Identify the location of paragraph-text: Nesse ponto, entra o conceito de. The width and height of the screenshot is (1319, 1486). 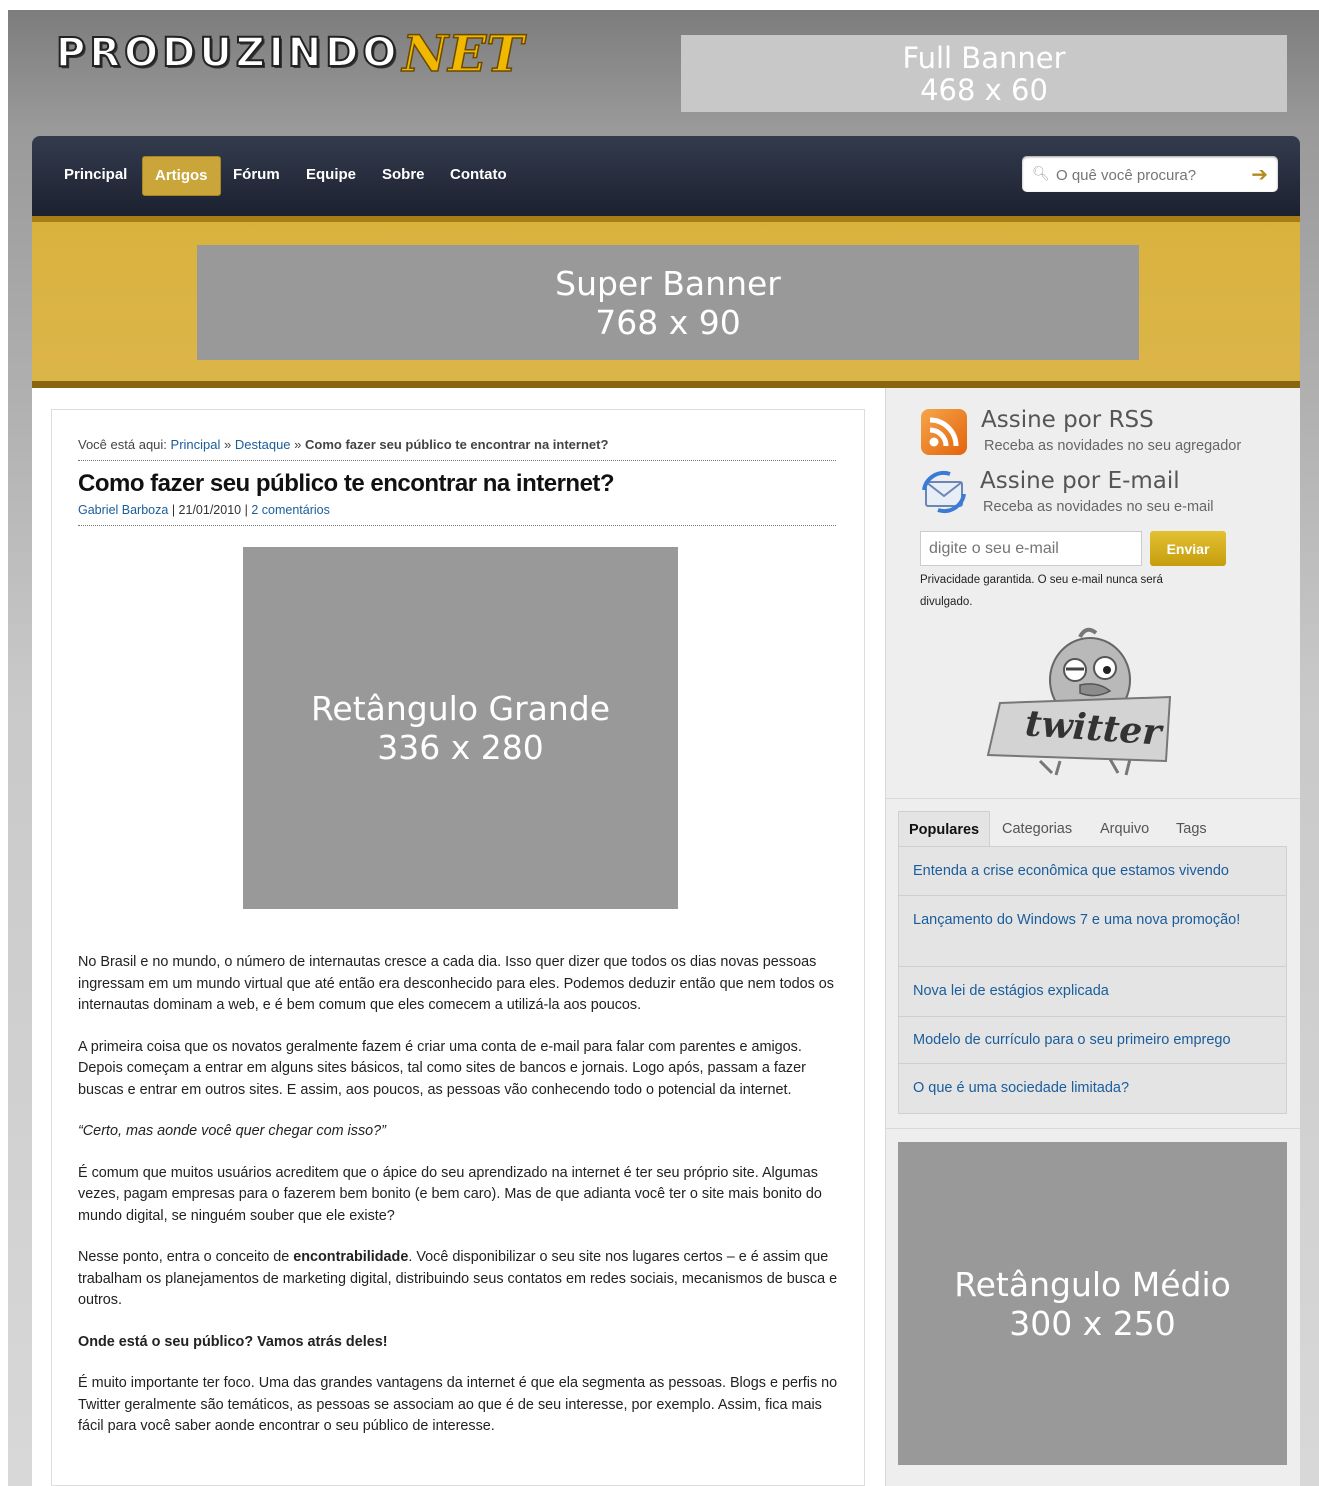
(186, 1257).